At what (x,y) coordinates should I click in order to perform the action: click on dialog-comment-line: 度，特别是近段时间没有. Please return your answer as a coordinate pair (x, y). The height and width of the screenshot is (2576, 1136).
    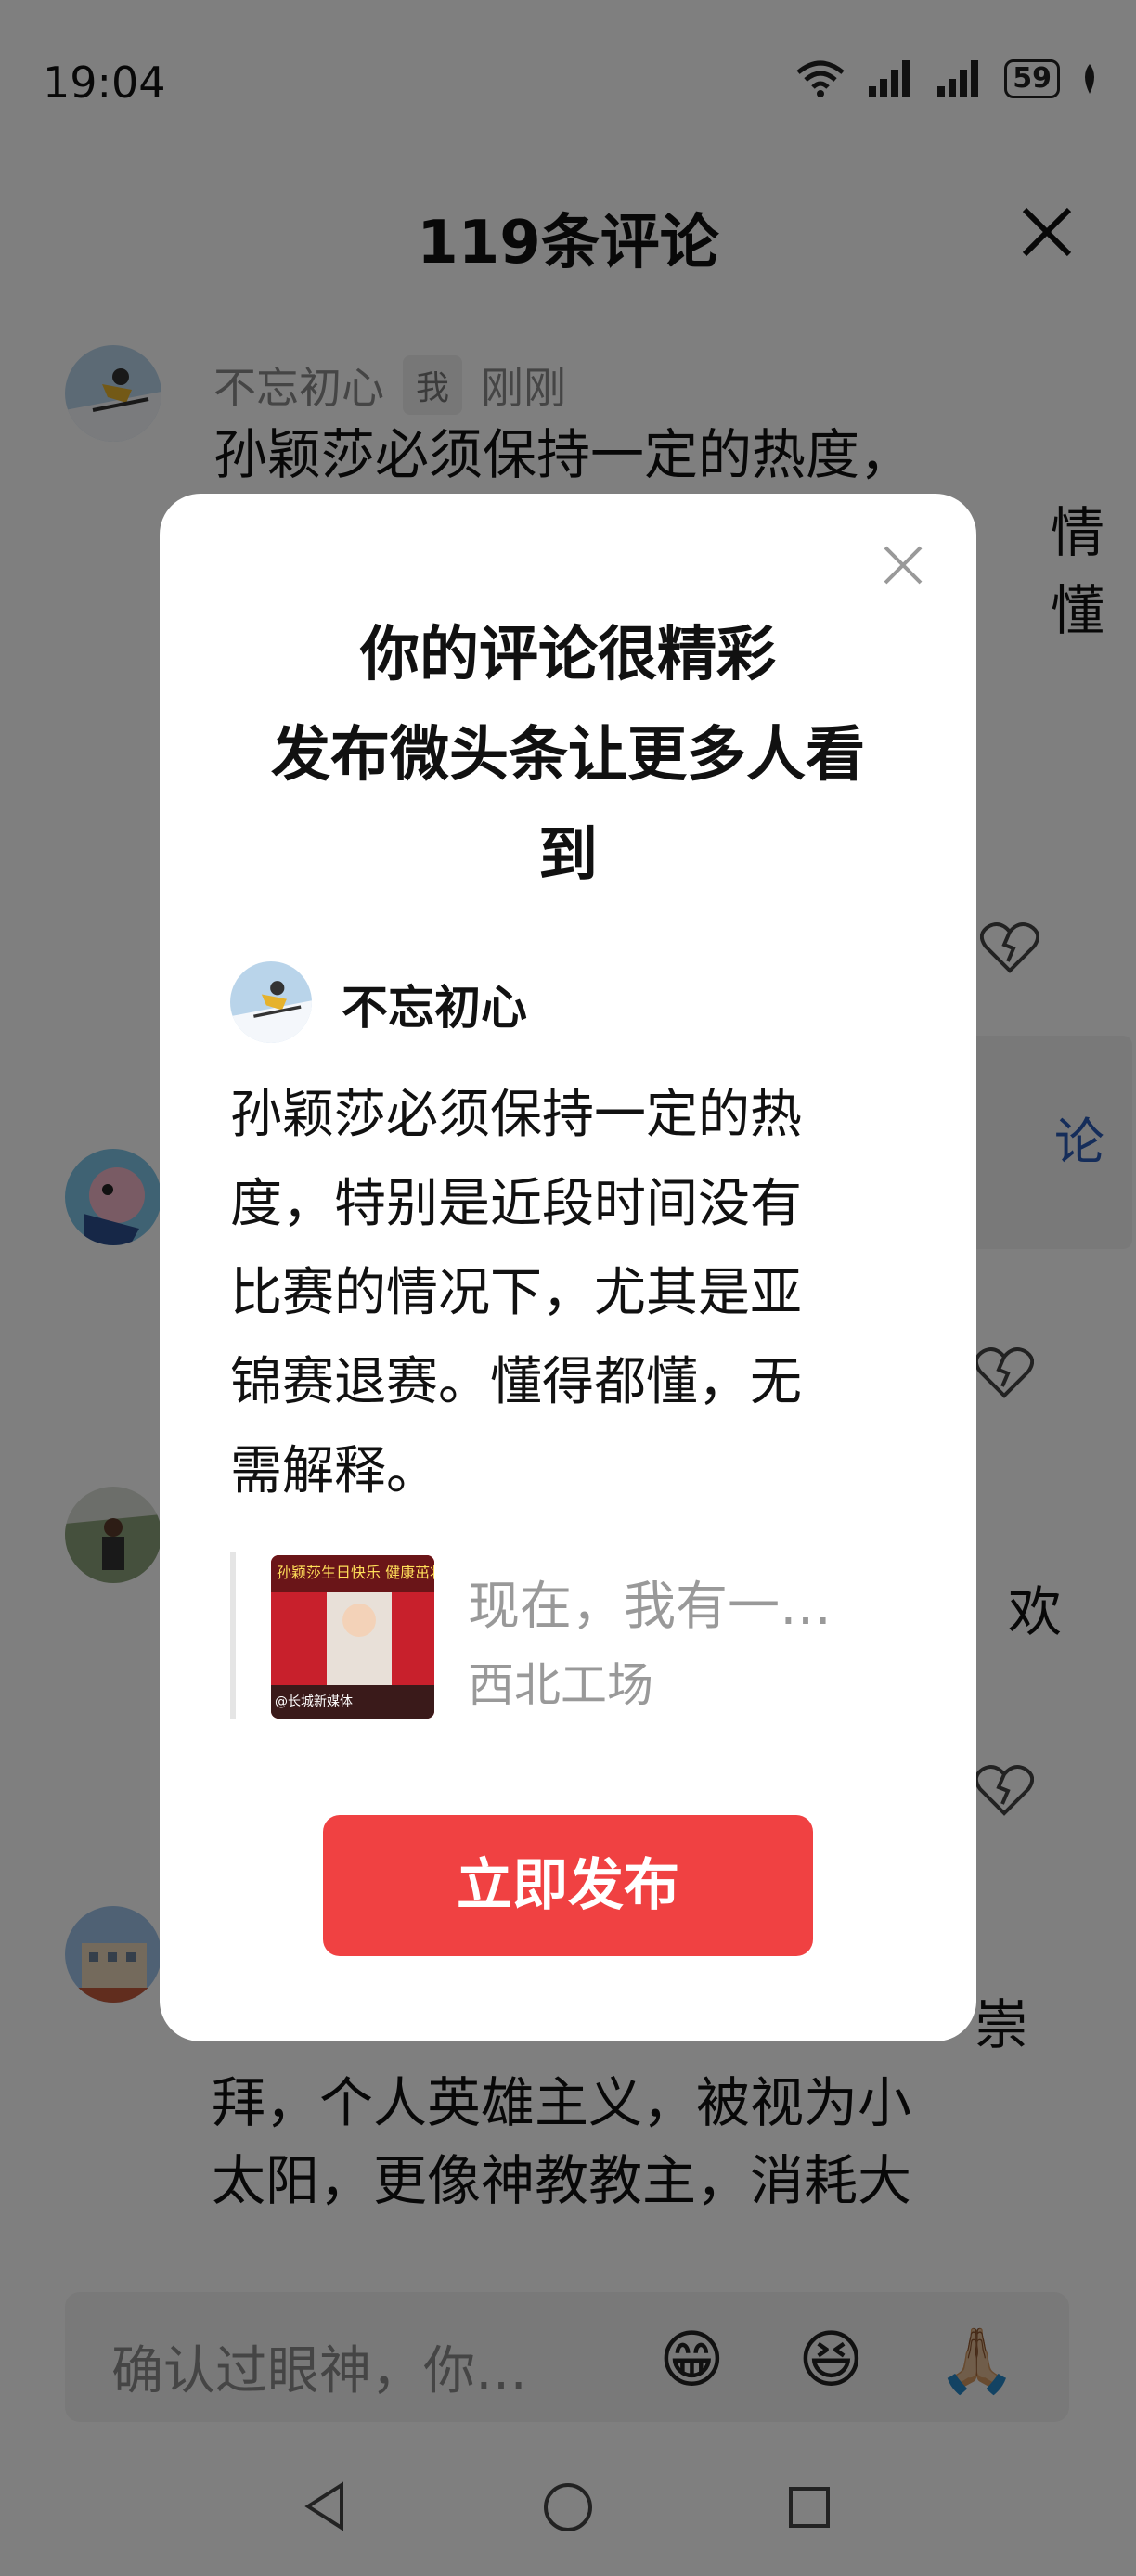
    Looking at the image, I should click on (516, 1204).